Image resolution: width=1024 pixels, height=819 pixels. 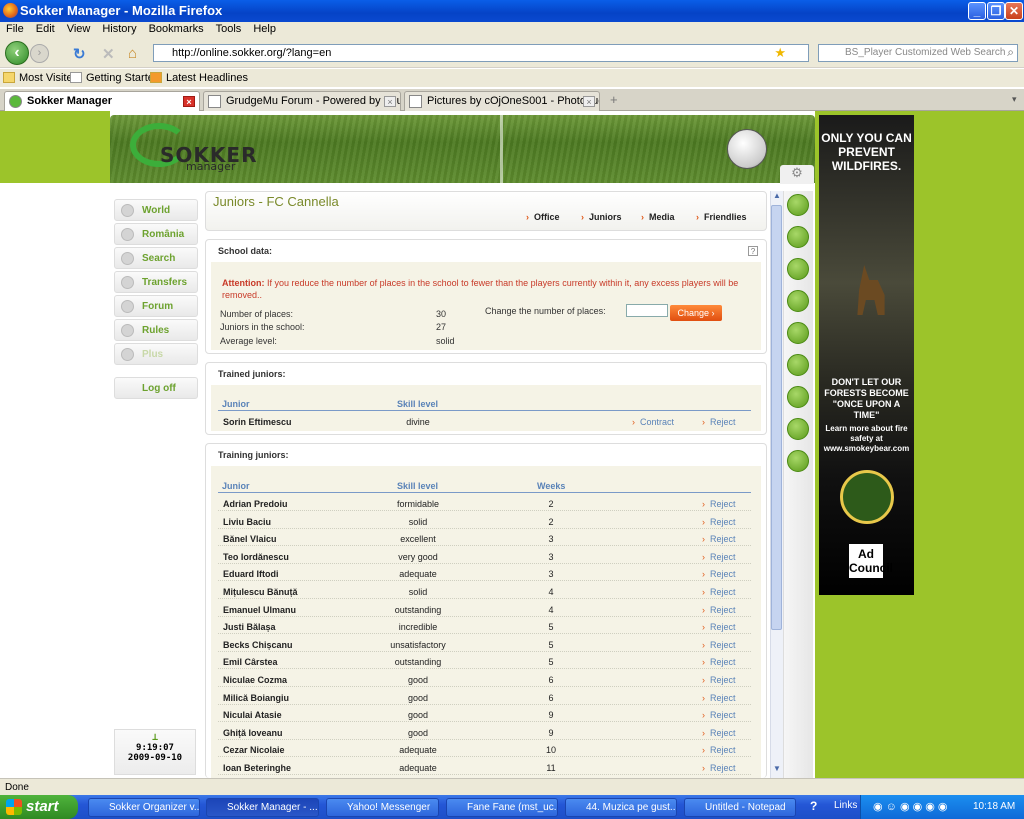 What do you see at coordinates (798, 429) in the screenshot?
I see `calendar-icon` at bounding box center [798, 429].